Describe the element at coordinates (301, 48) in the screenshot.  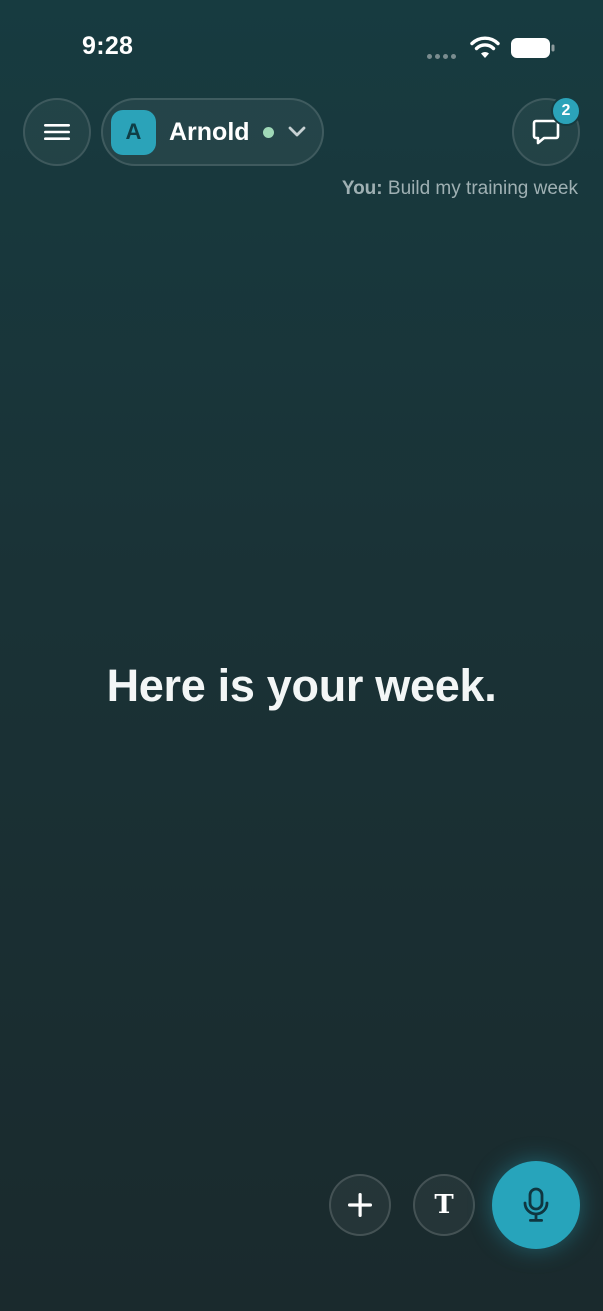
I see `status-bar: 9:28` at that location.